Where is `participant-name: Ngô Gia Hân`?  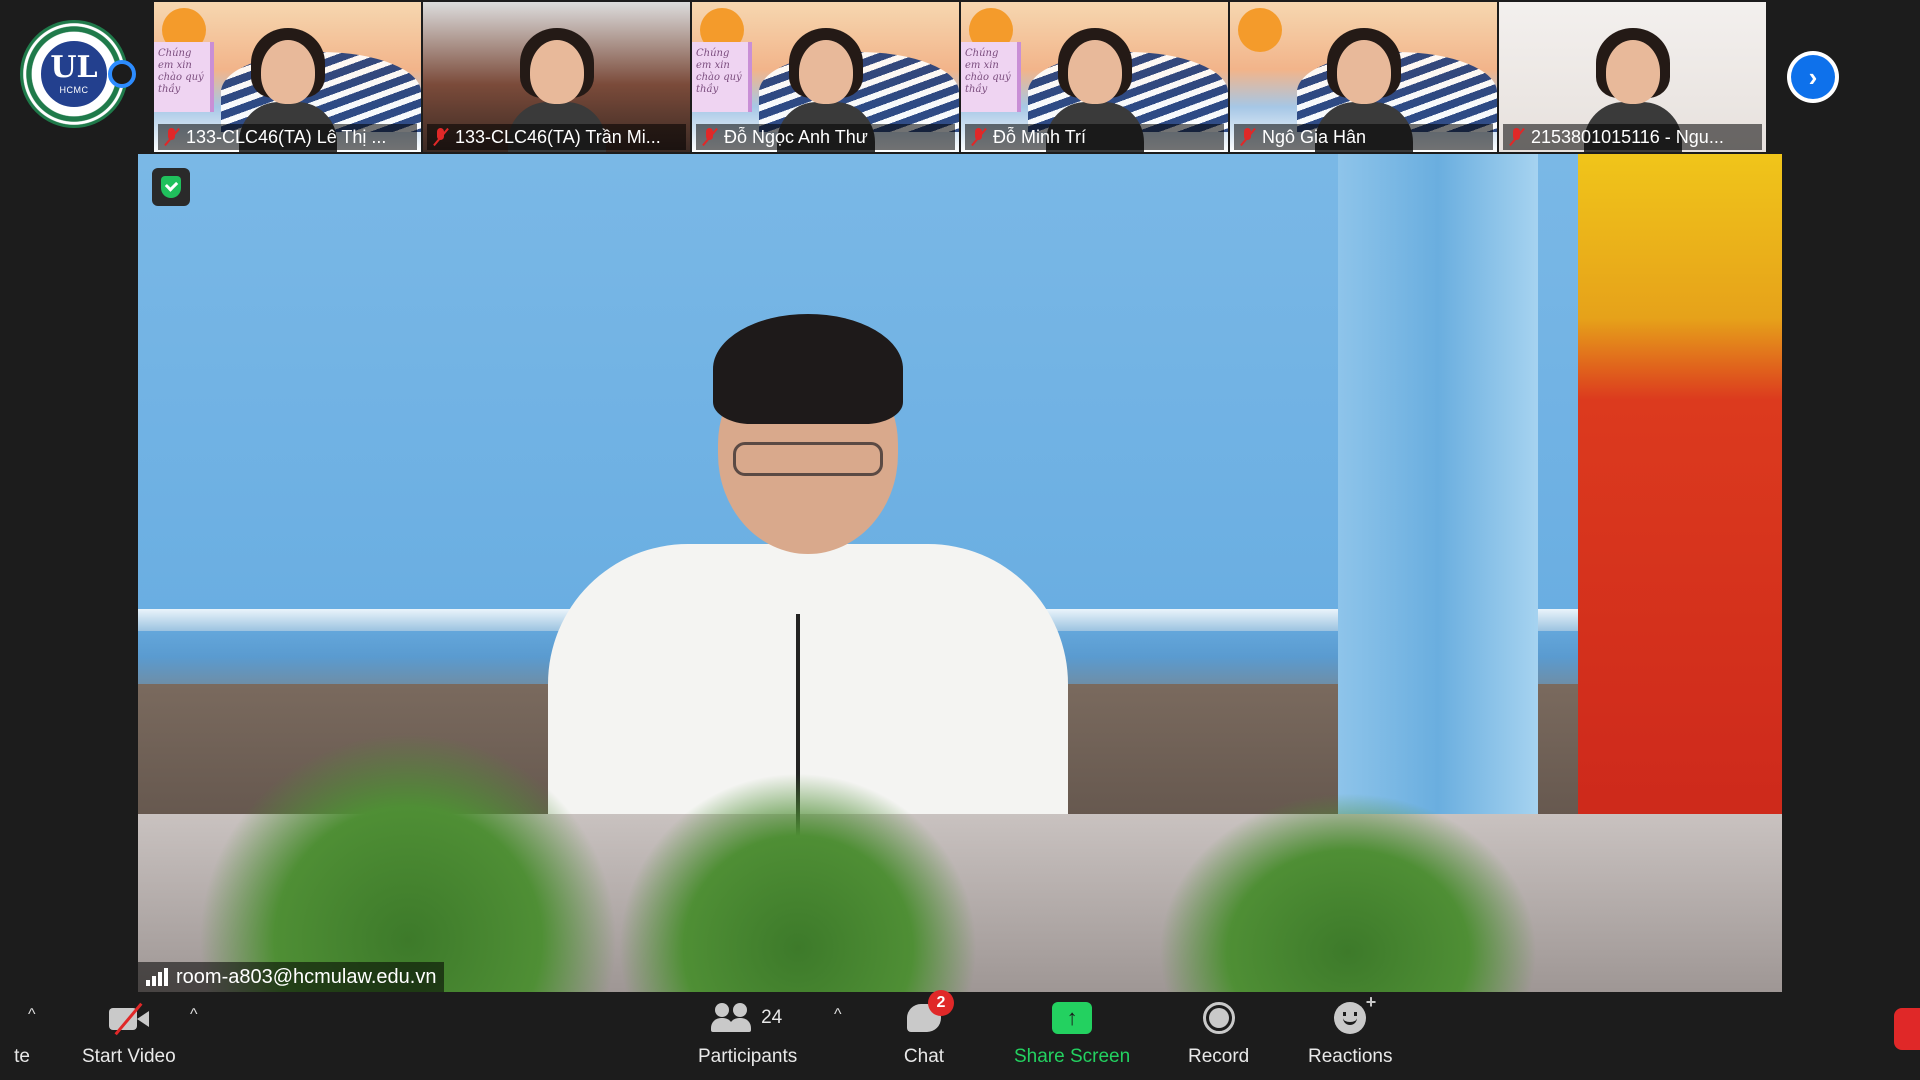
participant-name: Ngô Gia Hân is located at coordinates (1314, 136).